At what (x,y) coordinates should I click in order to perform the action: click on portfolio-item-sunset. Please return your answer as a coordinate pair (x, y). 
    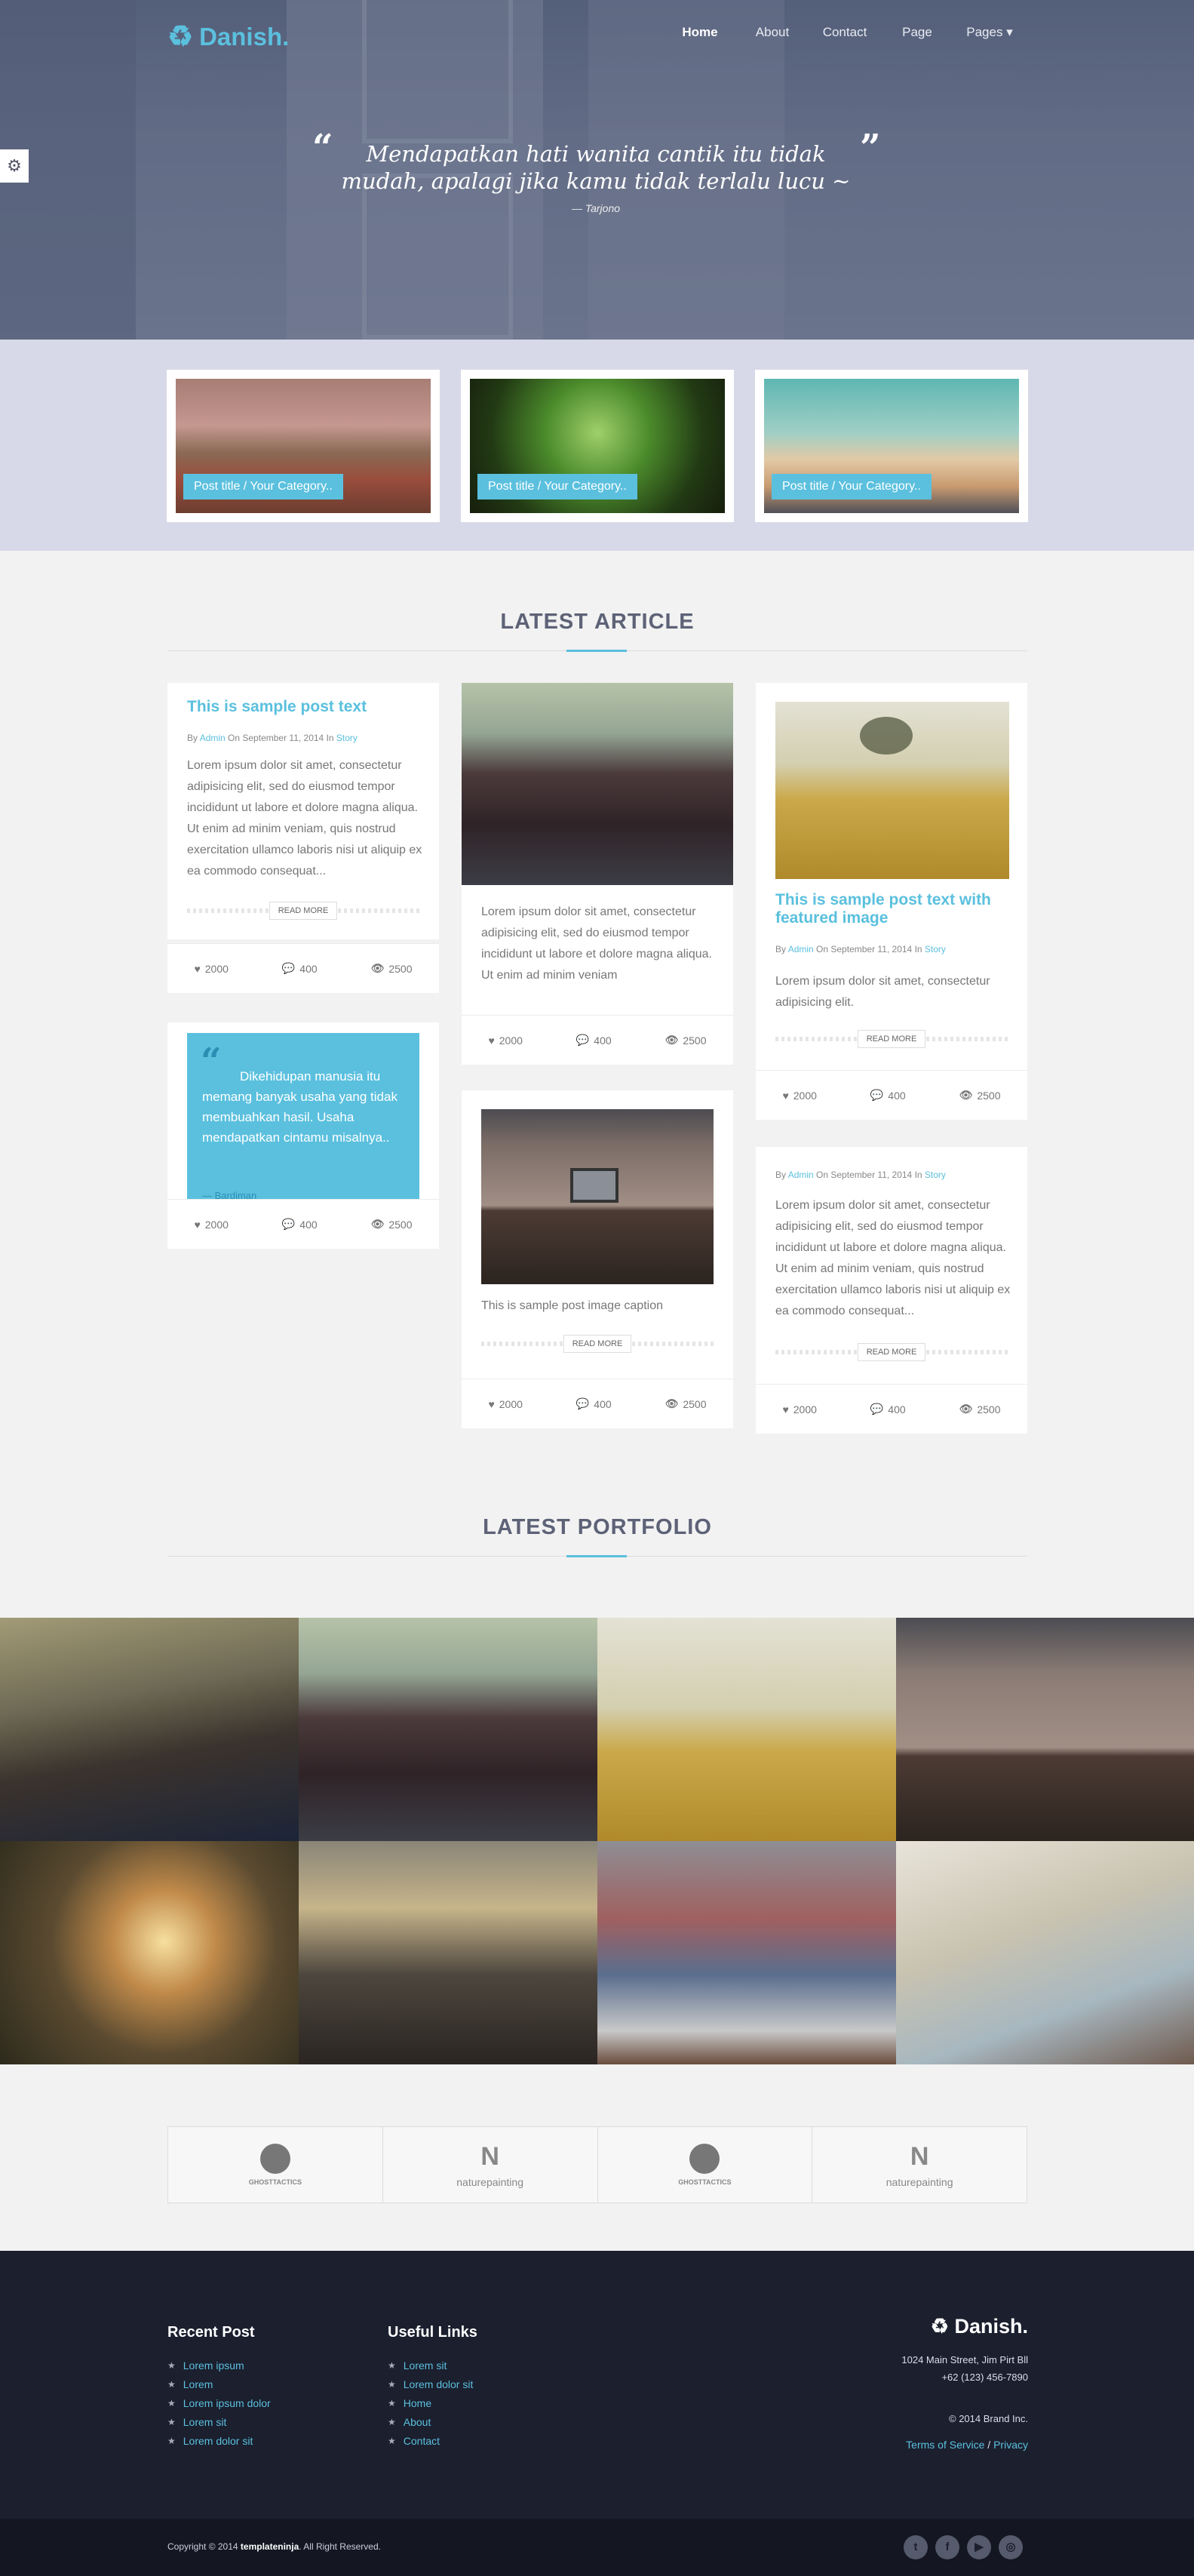
    Looking at the image, I should click on (149, 1952).